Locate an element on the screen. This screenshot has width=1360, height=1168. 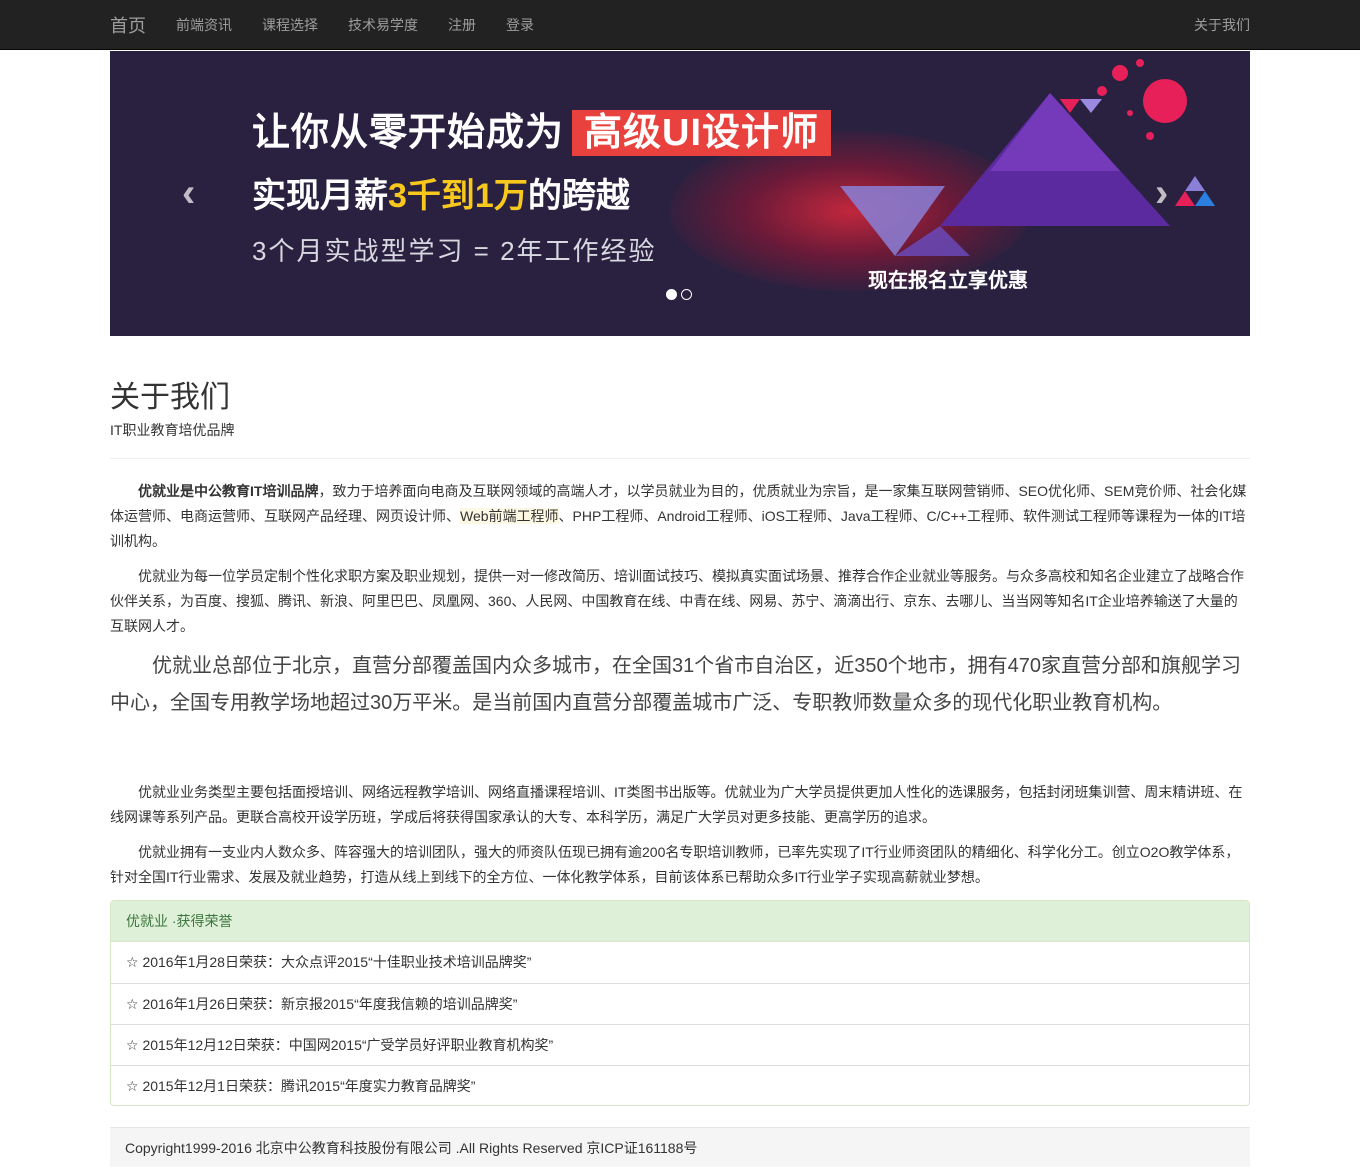
nav-link-register: 注册 is located at coordinates (462, 25).